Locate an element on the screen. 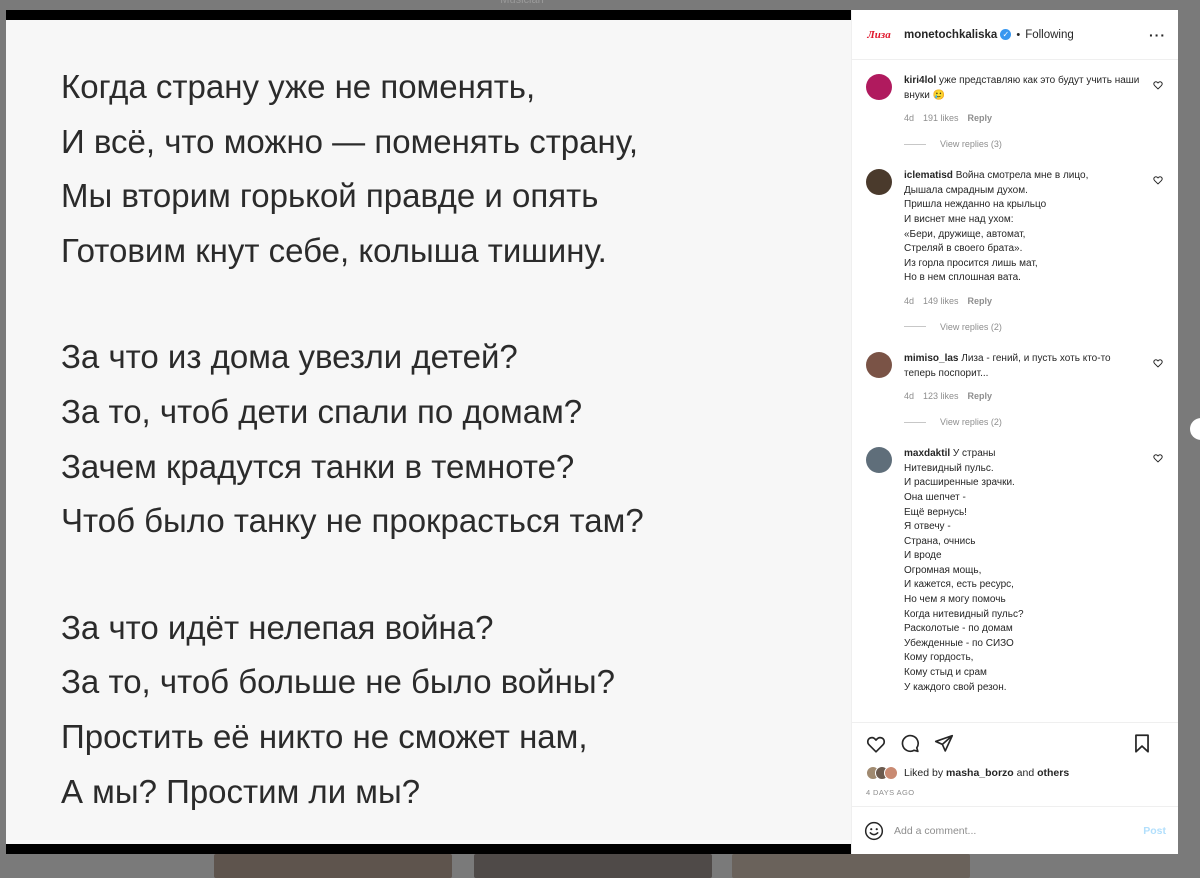  comment-likes-count: 123 likes is located at coordinates (941, 396).